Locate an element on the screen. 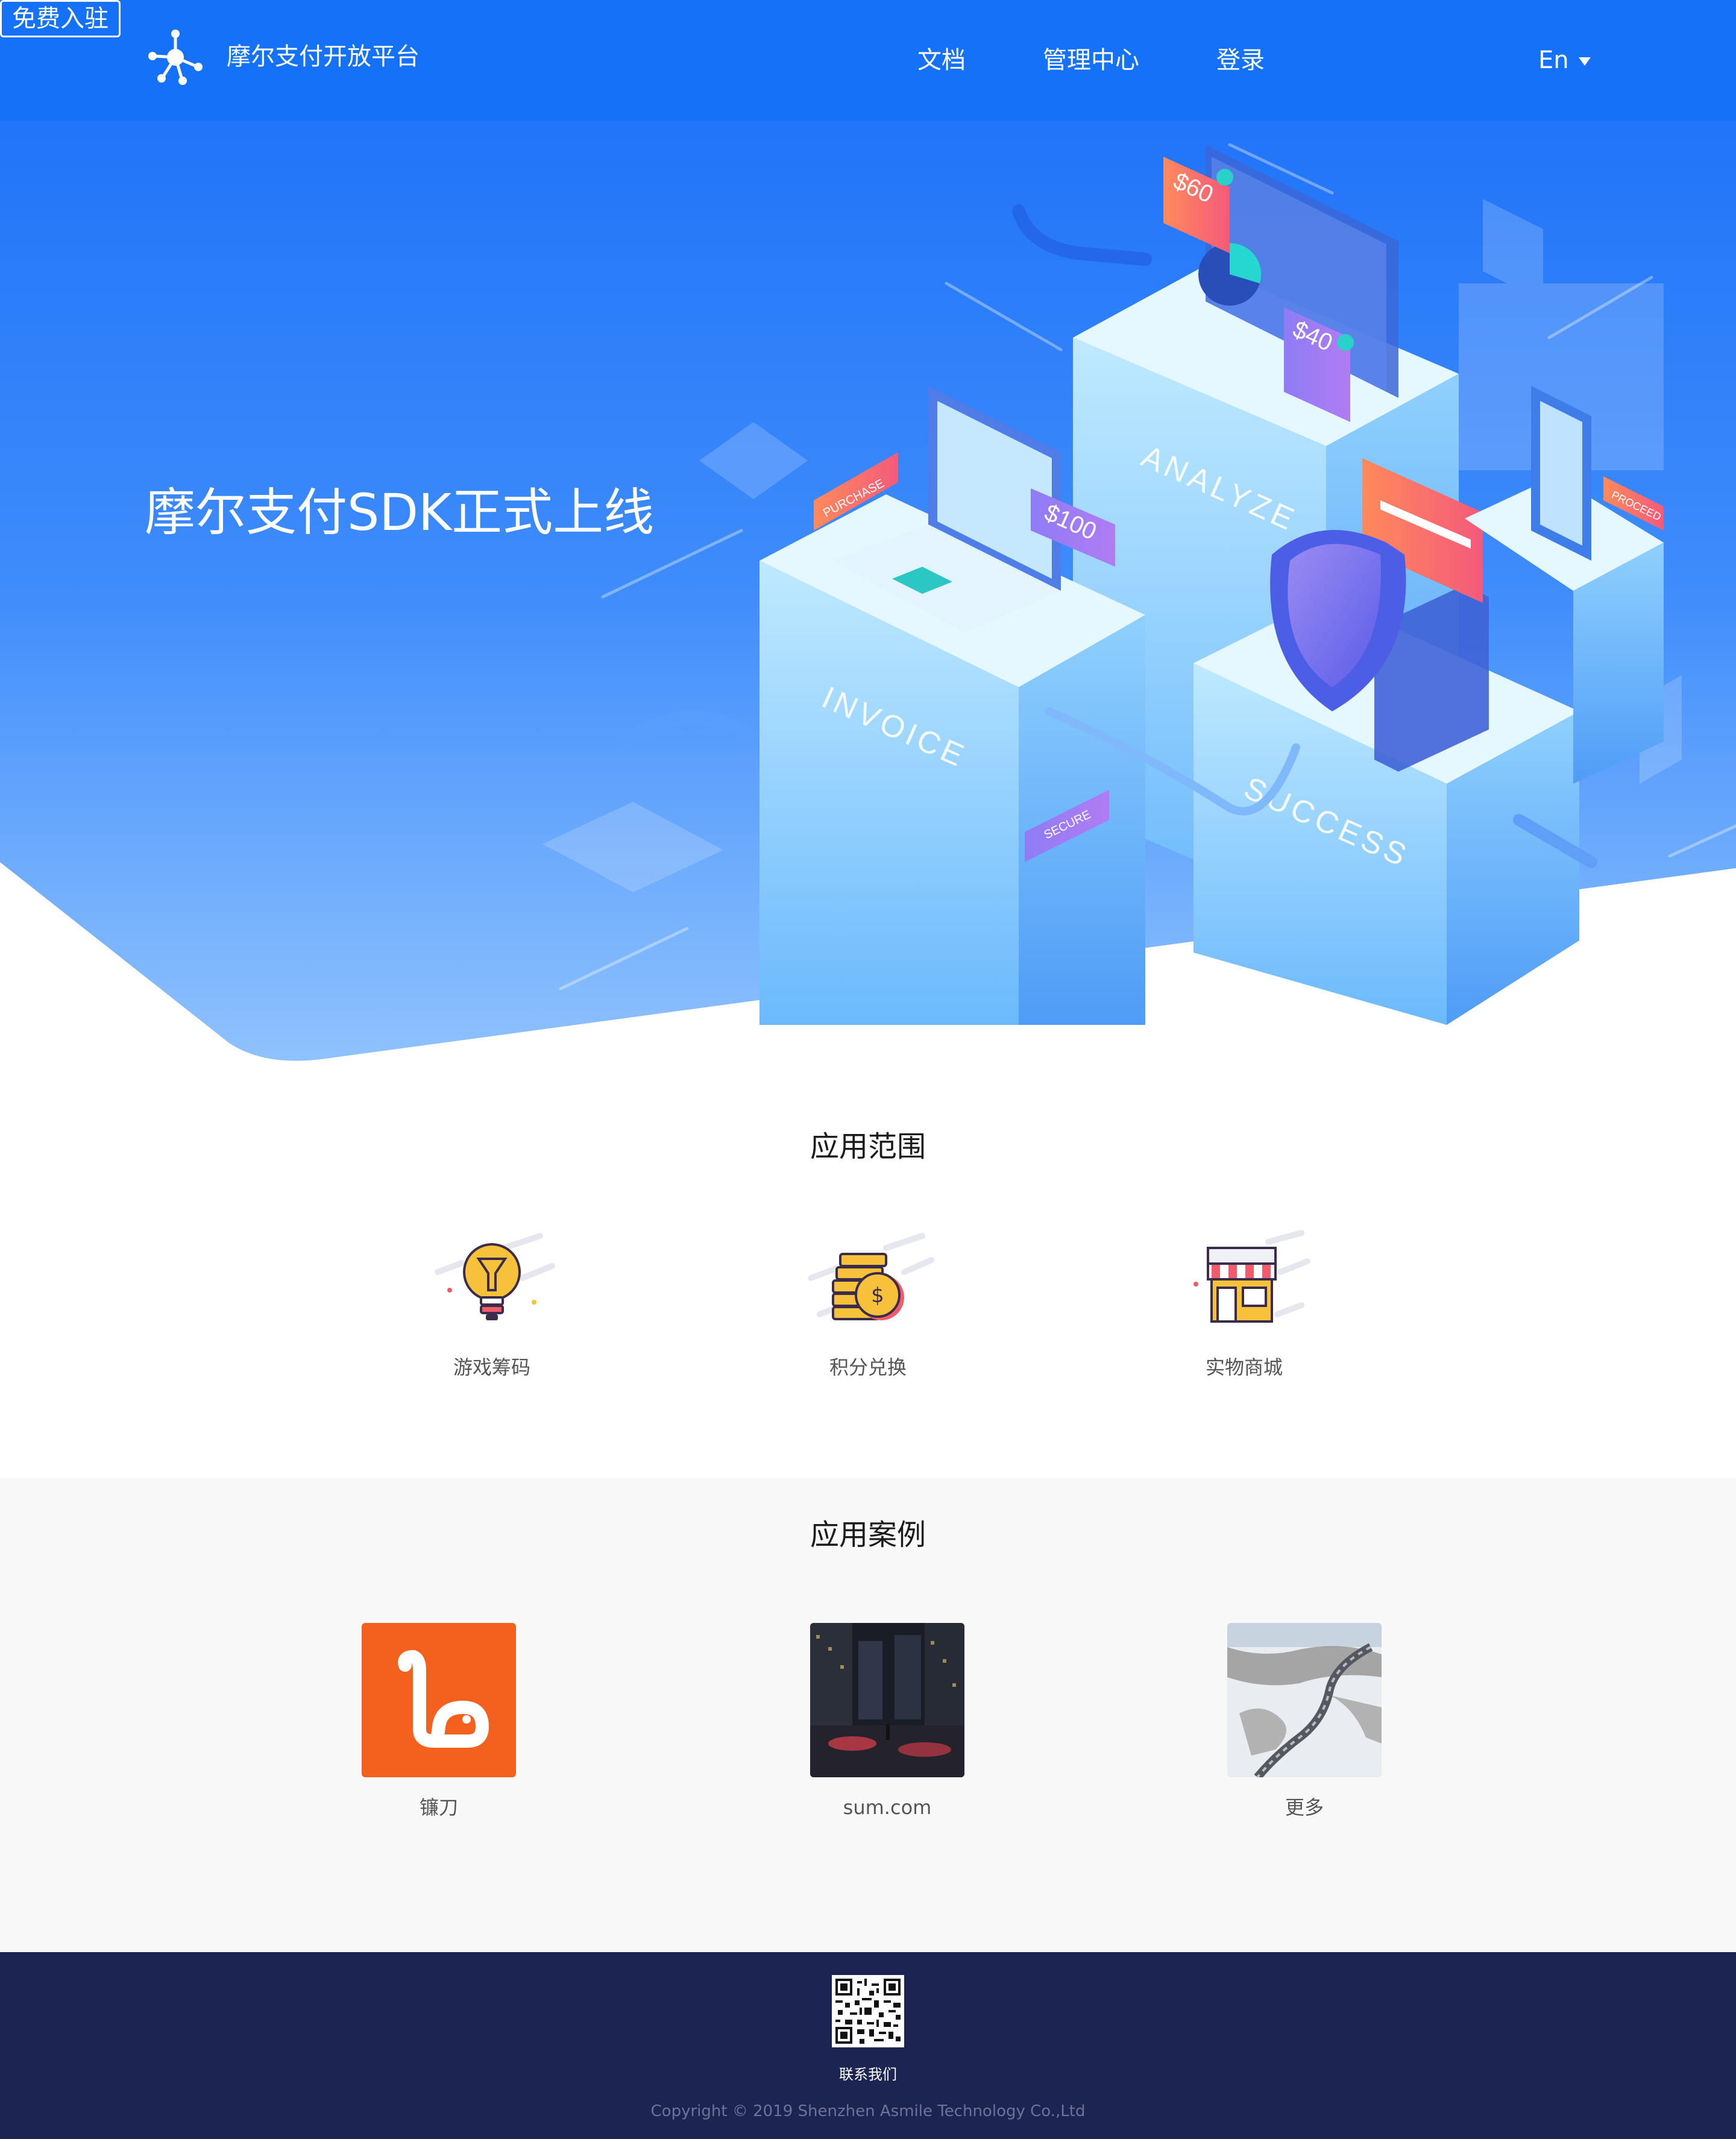  case-label: 镰刀 is located at coordinates (438, 1807).